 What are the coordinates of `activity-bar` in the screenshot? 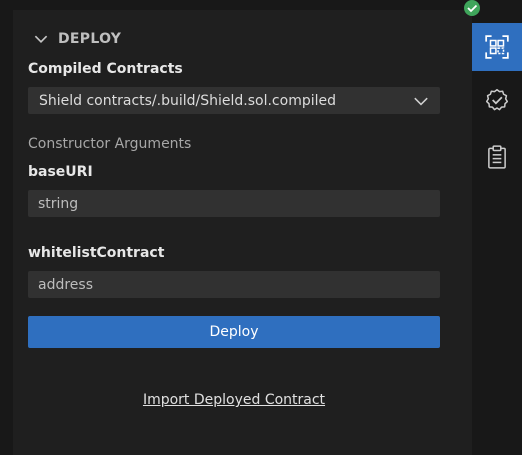 It's located at (497, 227).